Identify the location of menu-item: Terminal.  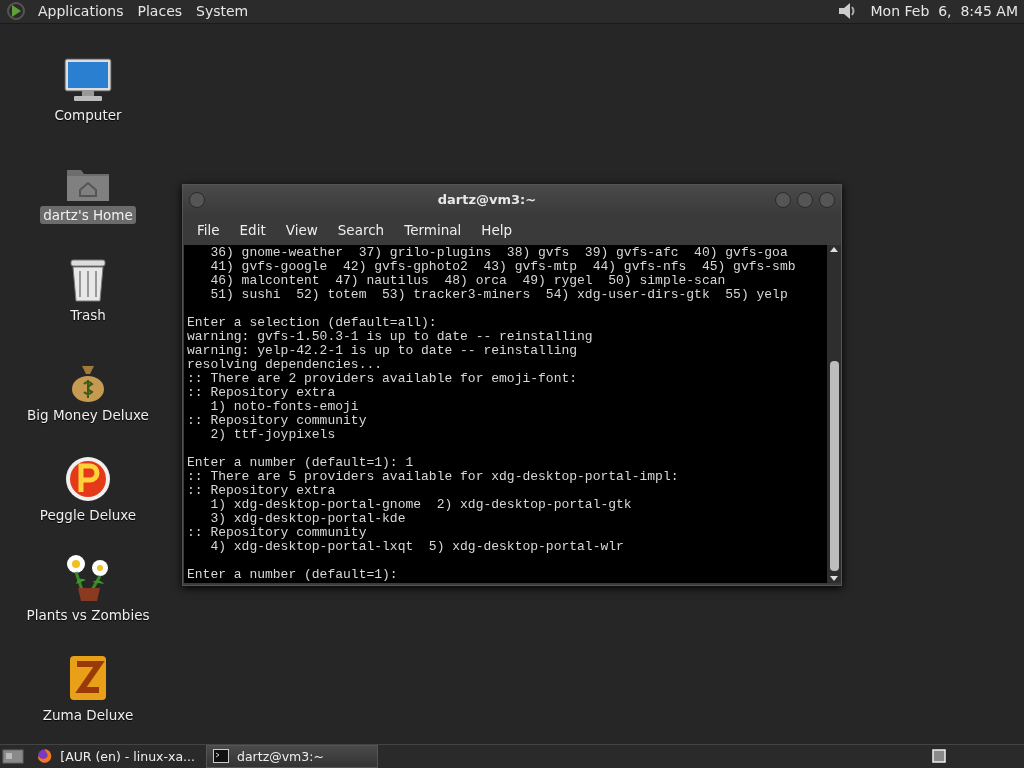
(433, 229).